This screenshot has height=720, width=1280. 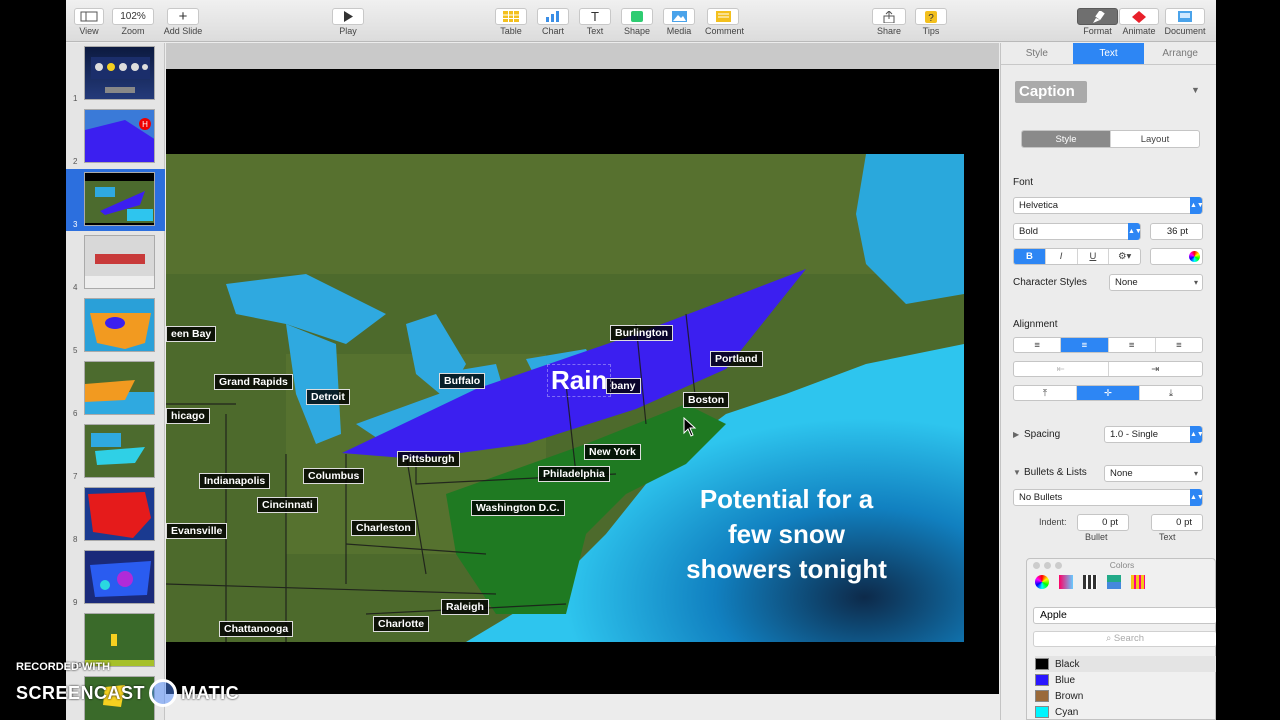 I want to click on align-left-icon: ≡, so click(x=1038, y=345).